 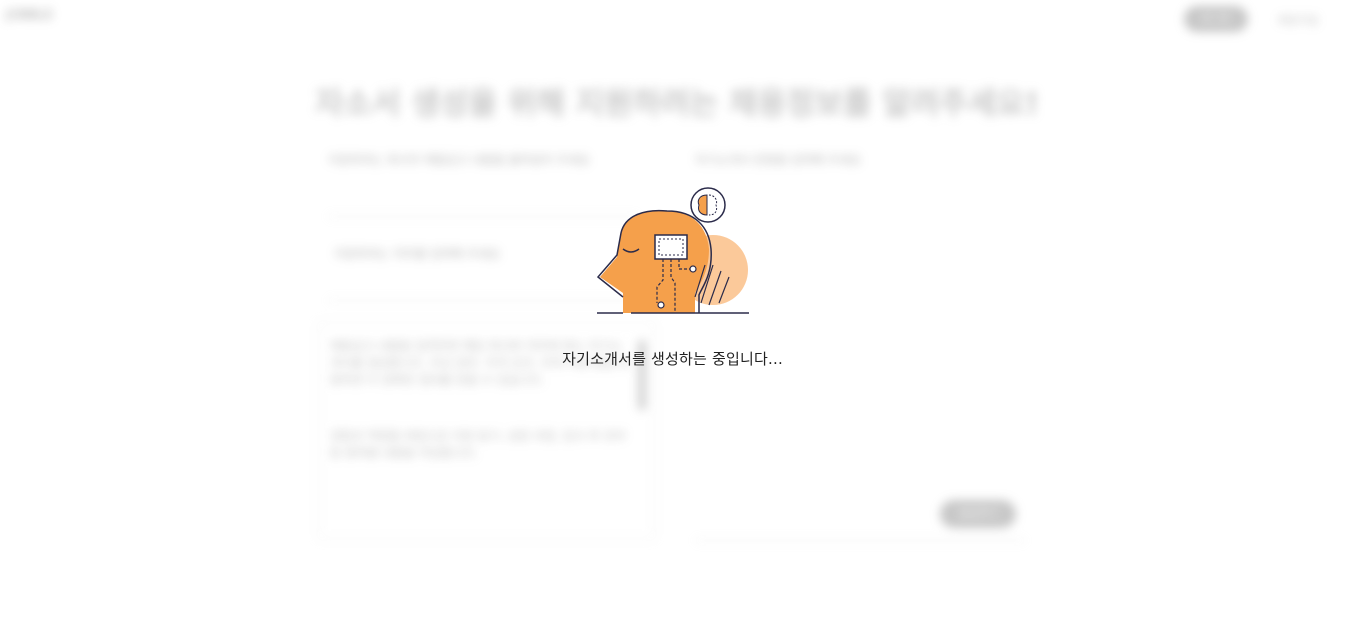 What do you see at coordinates (672, 250) in the screenshot?
I see `ai-head-circuit-icon` at bounding box center [672, 250].